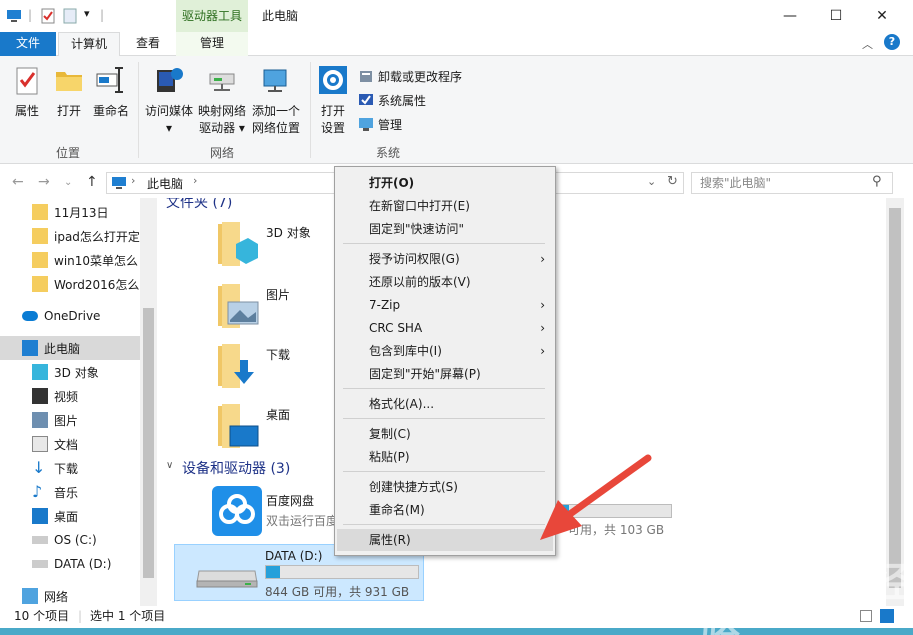 The image size is (913, 635). What do you see at coordinates (651, 181) in the screenshot?
I see `address-dropdown-icon: ⌄` at bounding box center [651, 181].